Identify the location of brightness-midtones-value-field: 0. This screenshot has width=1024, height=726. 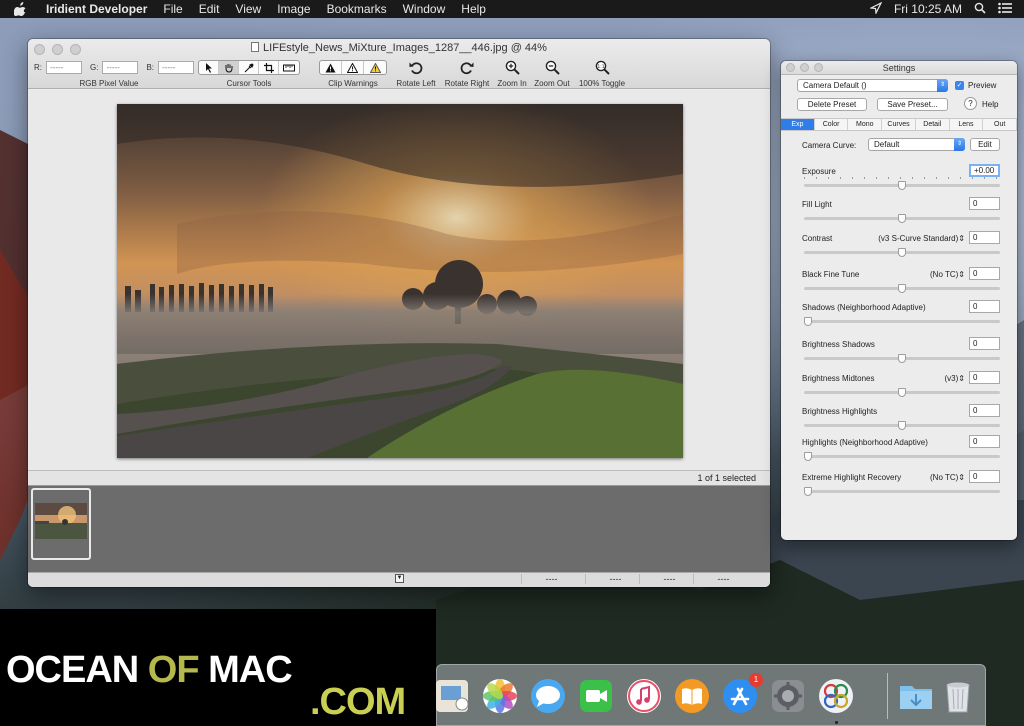
(984, 377).